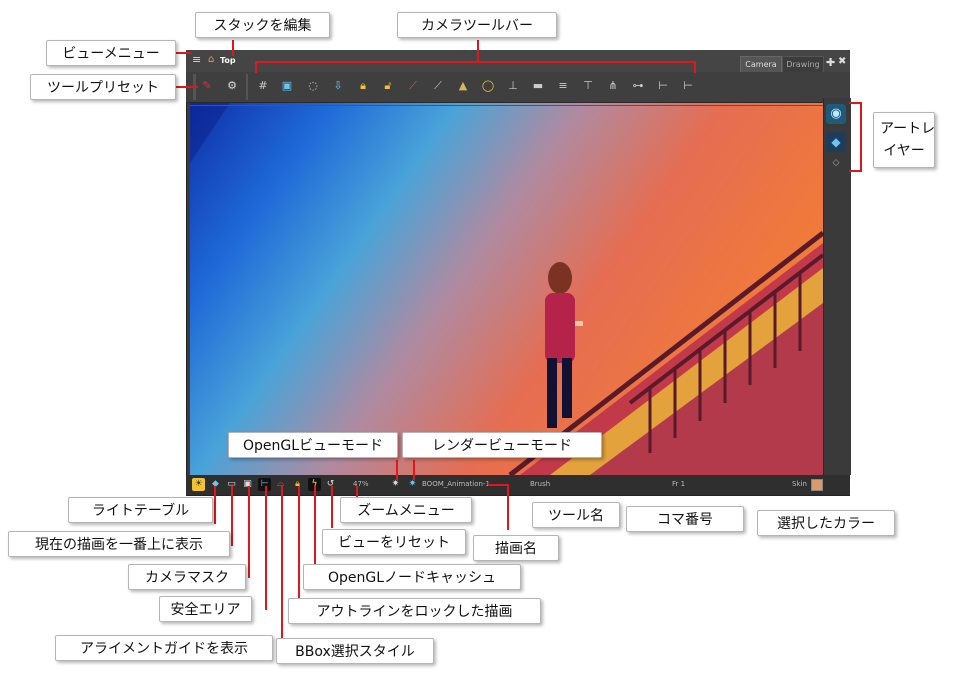  I want to click on onion-skin-icon: ◌, so click(313, 86).